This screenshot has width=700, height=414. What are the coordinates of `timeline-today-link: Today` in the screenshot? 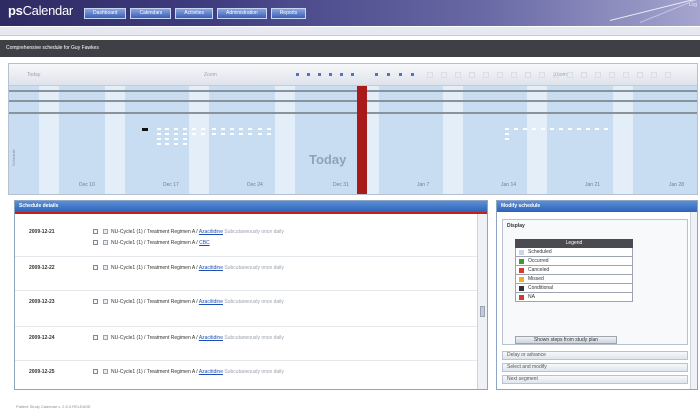 It's located at (33, 75).